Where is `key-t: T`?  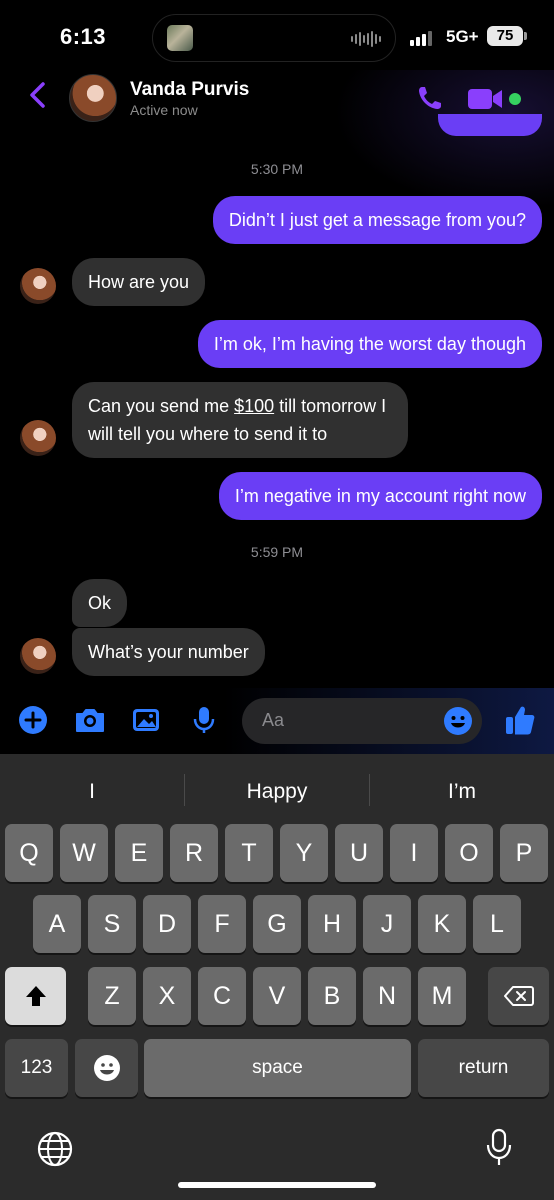
key-t: T is located at coordinates (249, 853).